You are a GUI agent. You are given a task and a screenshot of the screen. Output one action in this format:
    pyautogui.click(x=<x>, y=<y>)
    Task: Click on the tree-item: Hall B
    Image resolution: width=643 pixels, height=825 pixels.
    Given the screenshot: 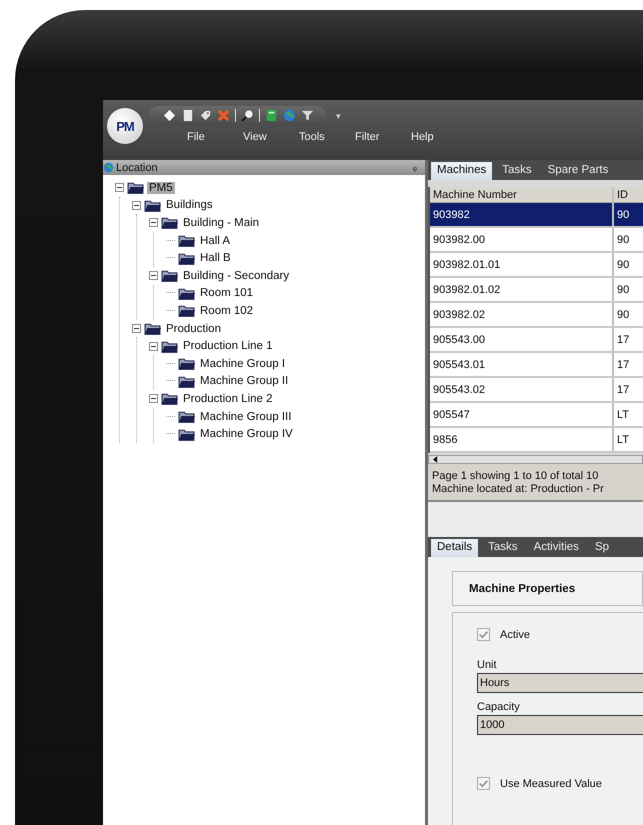 What is the action you would take?
    pyautogui.click(x=215, y=258)
    